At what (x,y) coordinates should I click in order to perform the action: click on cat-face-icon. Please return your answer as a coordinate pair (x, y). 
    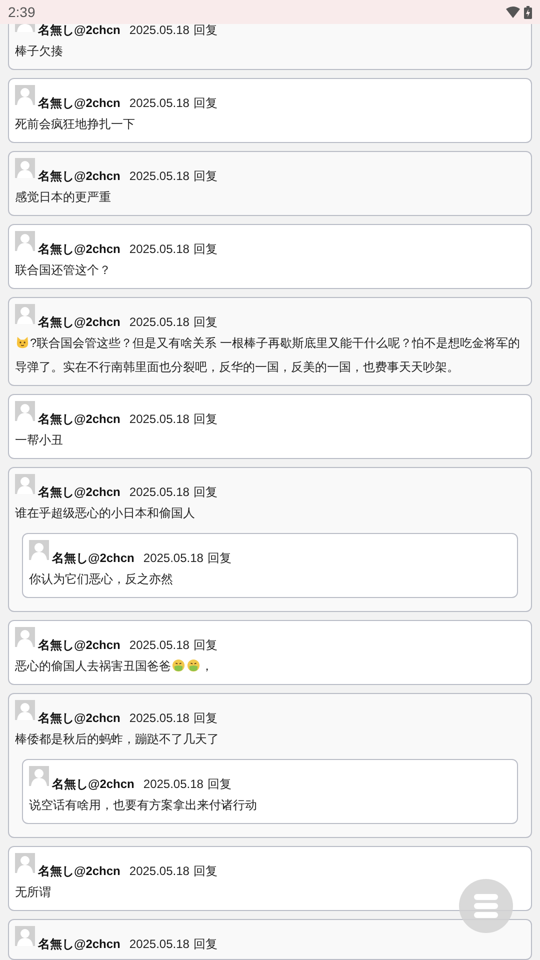
    Looking at the image, I should click on (22, 342).